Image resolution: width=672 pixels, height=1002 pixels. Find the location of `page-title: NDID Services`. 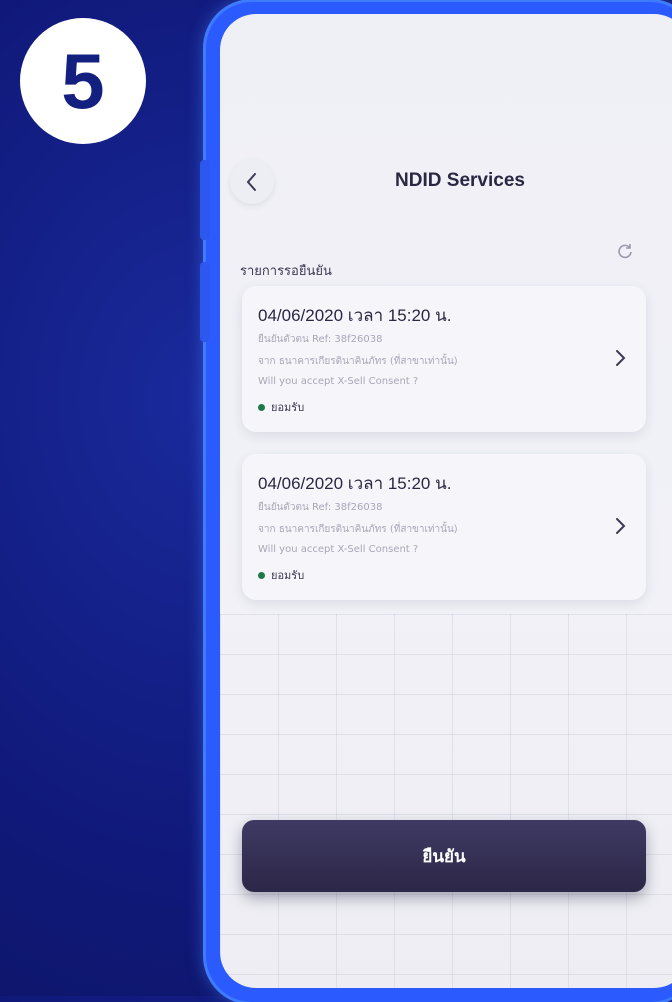

page-title: NDID Services is located at coordinates (460, 180).